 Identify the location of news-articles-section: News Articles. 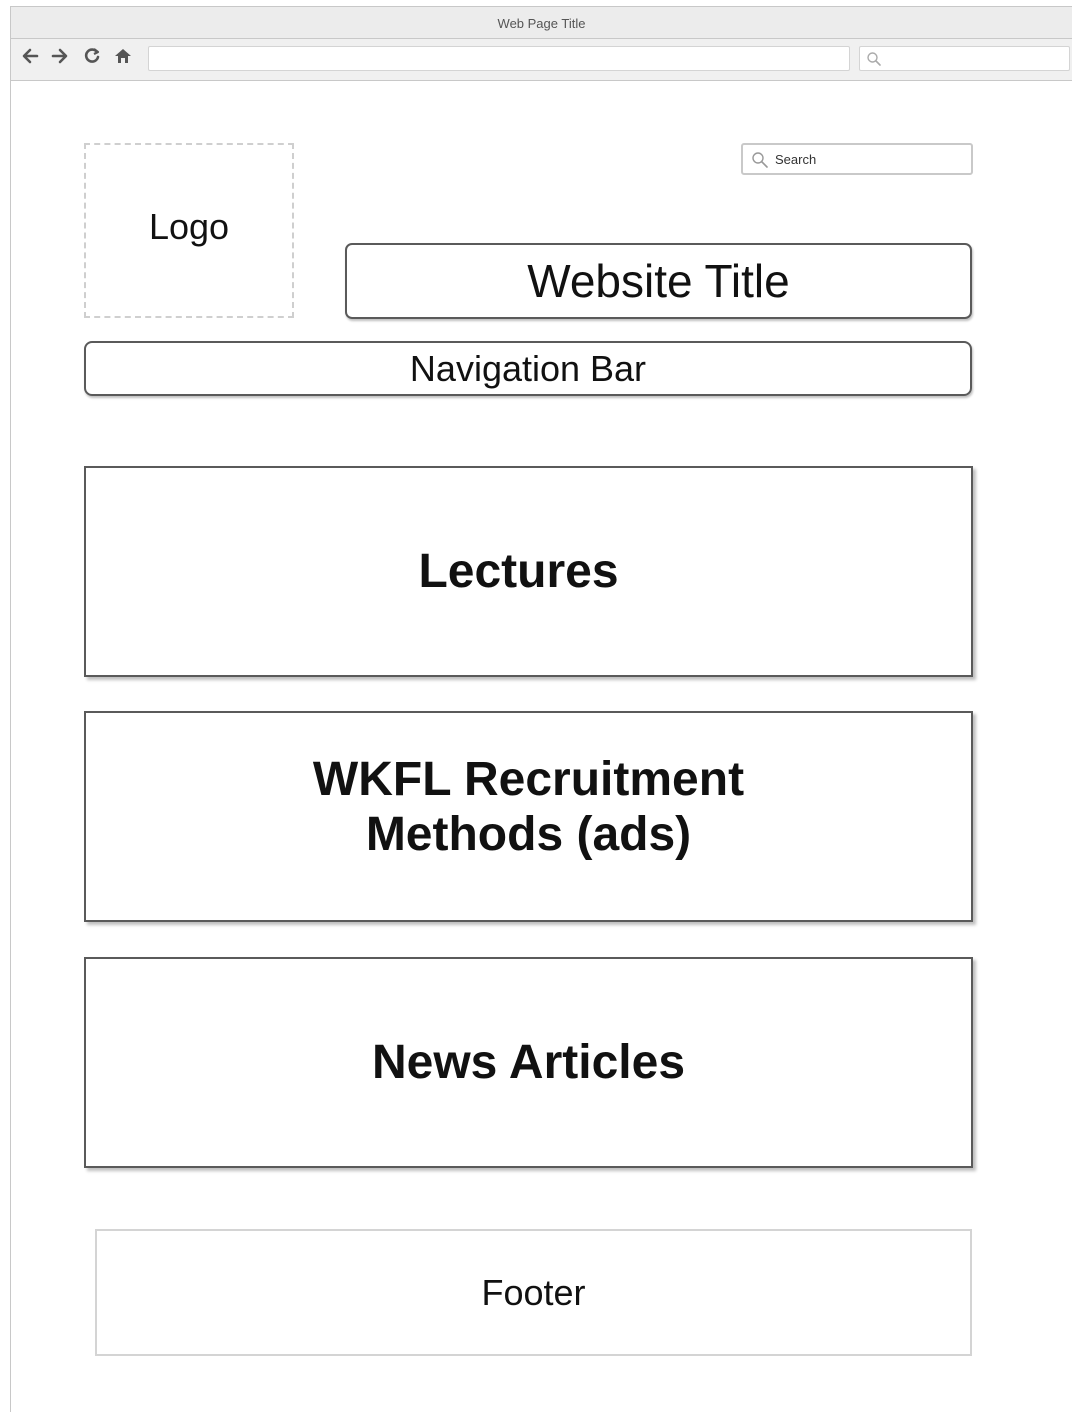
(528, 1062).